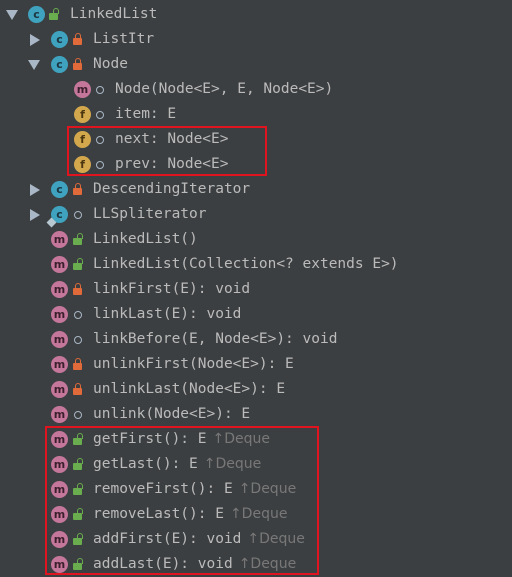 The width and height of the screenshot is (512, 577). Describe the element at coordinates (224, 89) in the screenshot. I see `tree-node-label: Node(Node<E>, E, Node<E>)` at that location.